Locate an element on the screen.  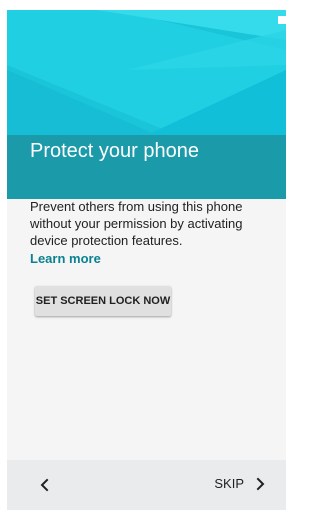
set-screen-lock-button: SET SCREEN LOCK NOW is located at coordinates (103, 301).